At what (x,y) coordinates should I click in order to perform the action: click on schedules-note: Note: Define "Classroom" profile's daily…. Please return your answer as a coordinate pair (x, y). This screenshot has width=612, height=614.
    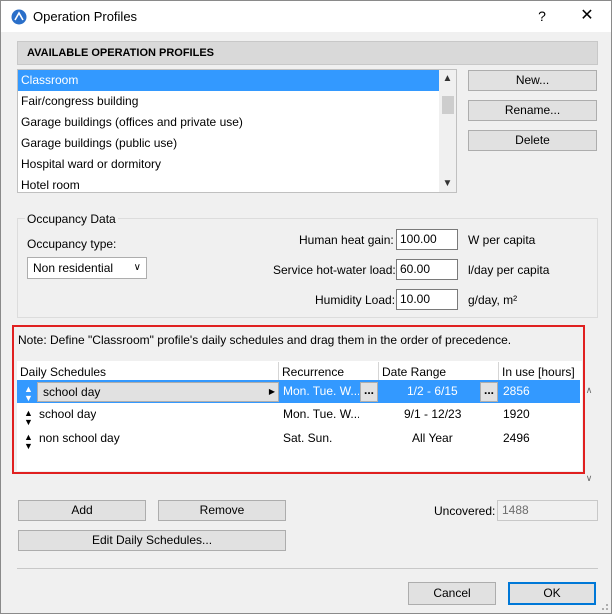
    Looking at the image, I should click on (265, 340).